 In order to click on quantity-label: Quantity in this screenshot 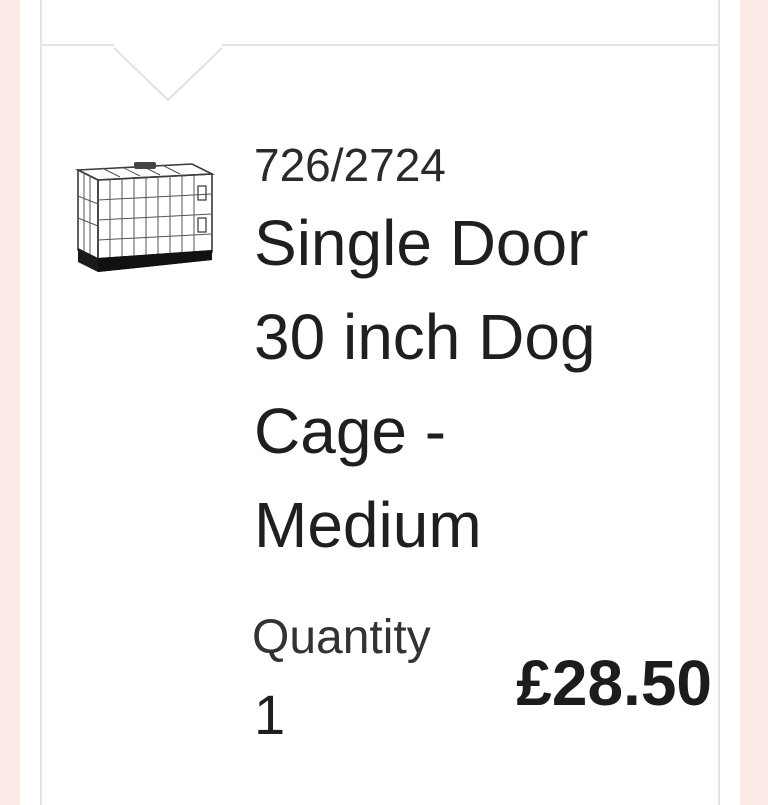, I will do `click(341, 637)`.